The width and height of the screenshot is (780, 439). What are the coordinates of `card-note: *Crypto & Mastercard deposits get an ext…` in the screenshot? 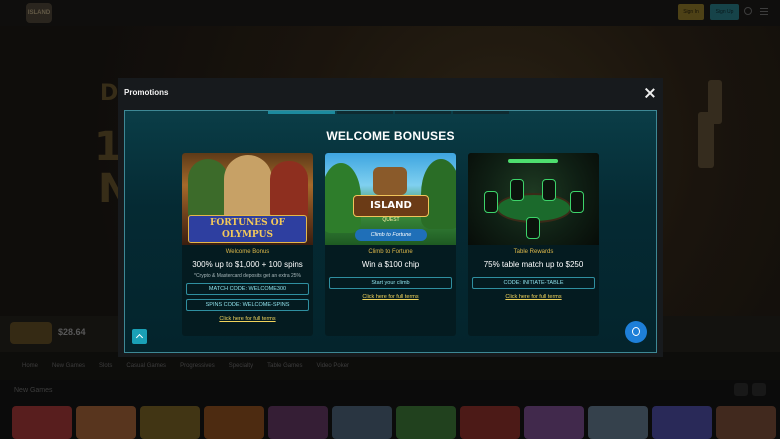 It's located at (247, 276).